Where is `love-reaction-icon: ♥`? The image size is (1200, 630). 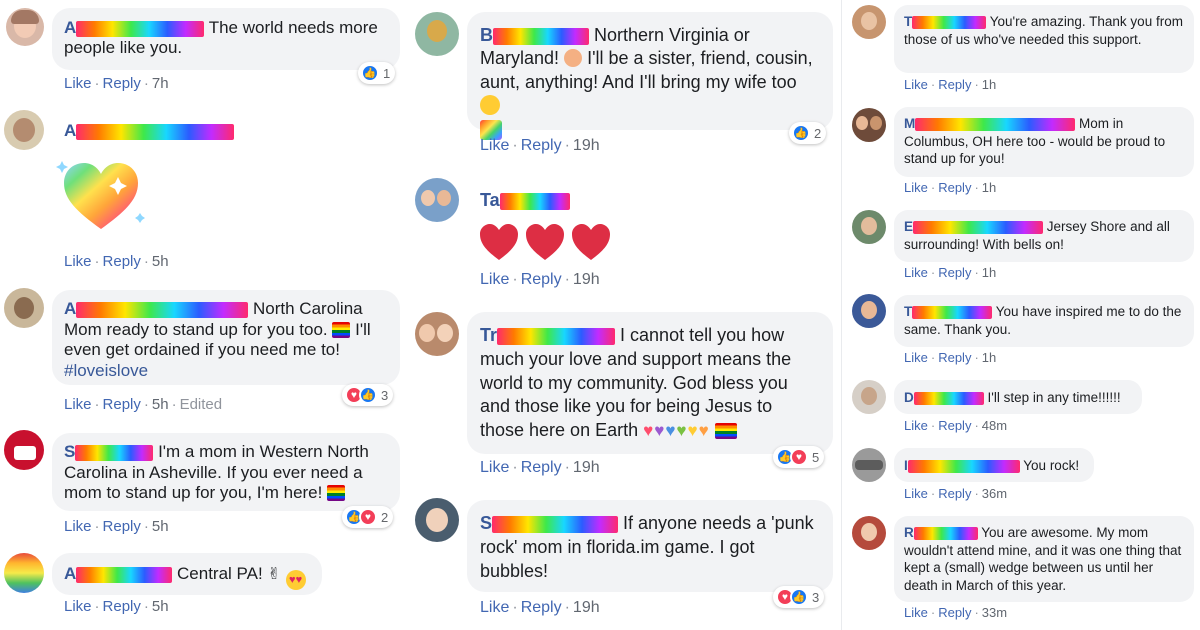
love-reaction-icon: ♥ is located at coordinates (799, 457).